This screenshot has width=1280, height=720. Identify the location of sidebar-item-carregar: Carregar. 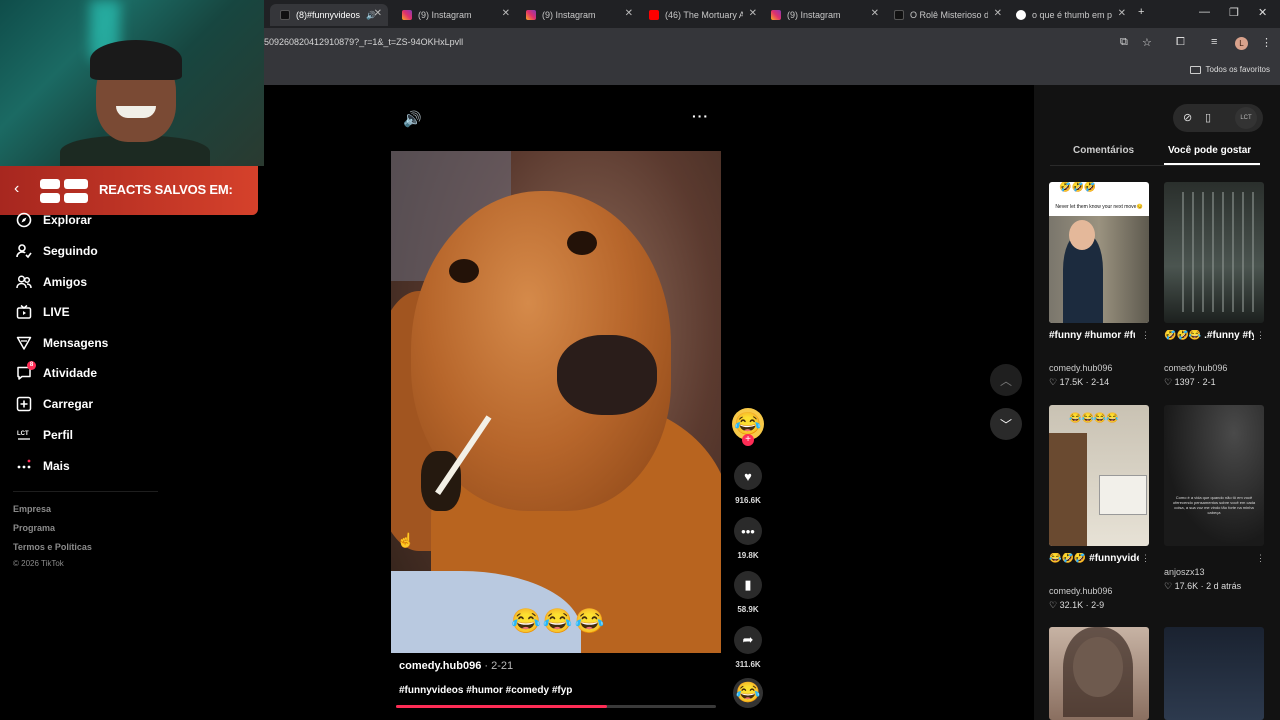
(54, 404).